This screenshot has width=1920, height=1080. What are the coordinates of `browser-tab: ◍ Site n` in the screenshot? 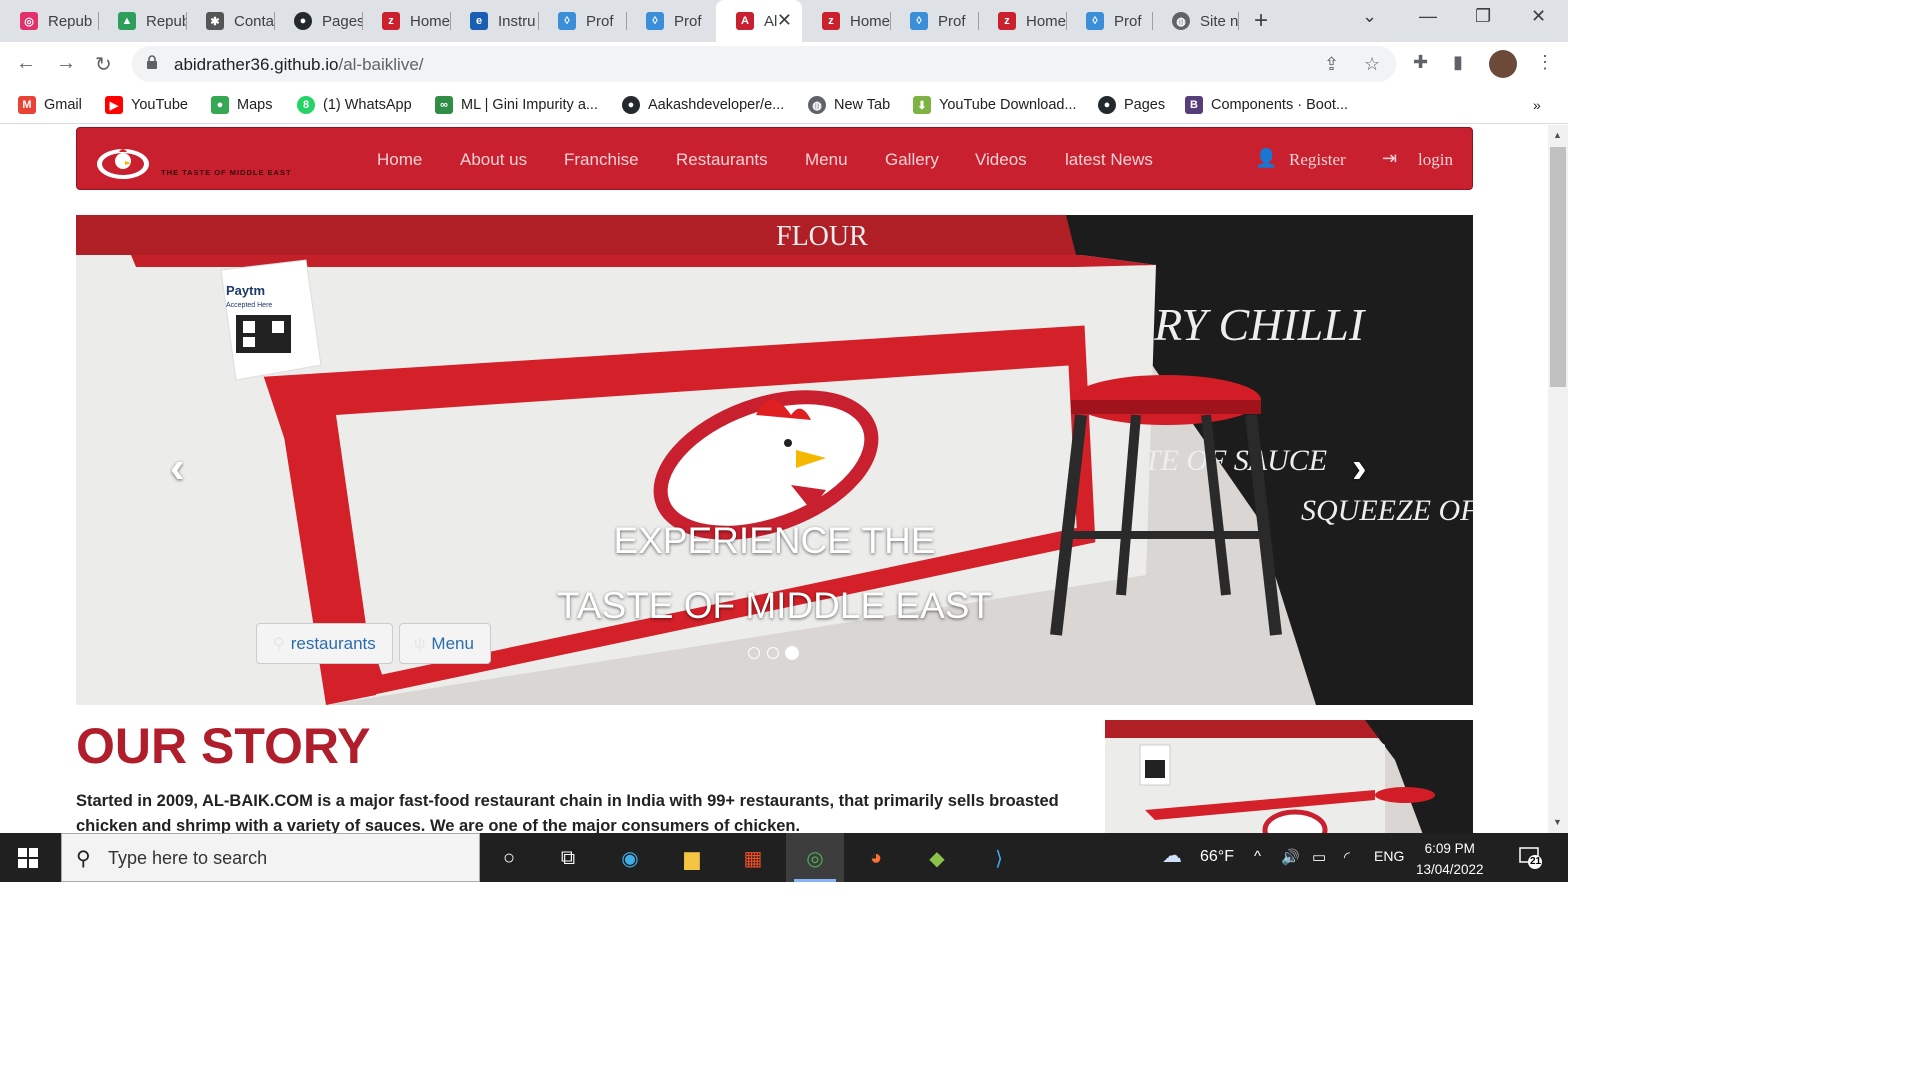 It's located at (1195, 21).